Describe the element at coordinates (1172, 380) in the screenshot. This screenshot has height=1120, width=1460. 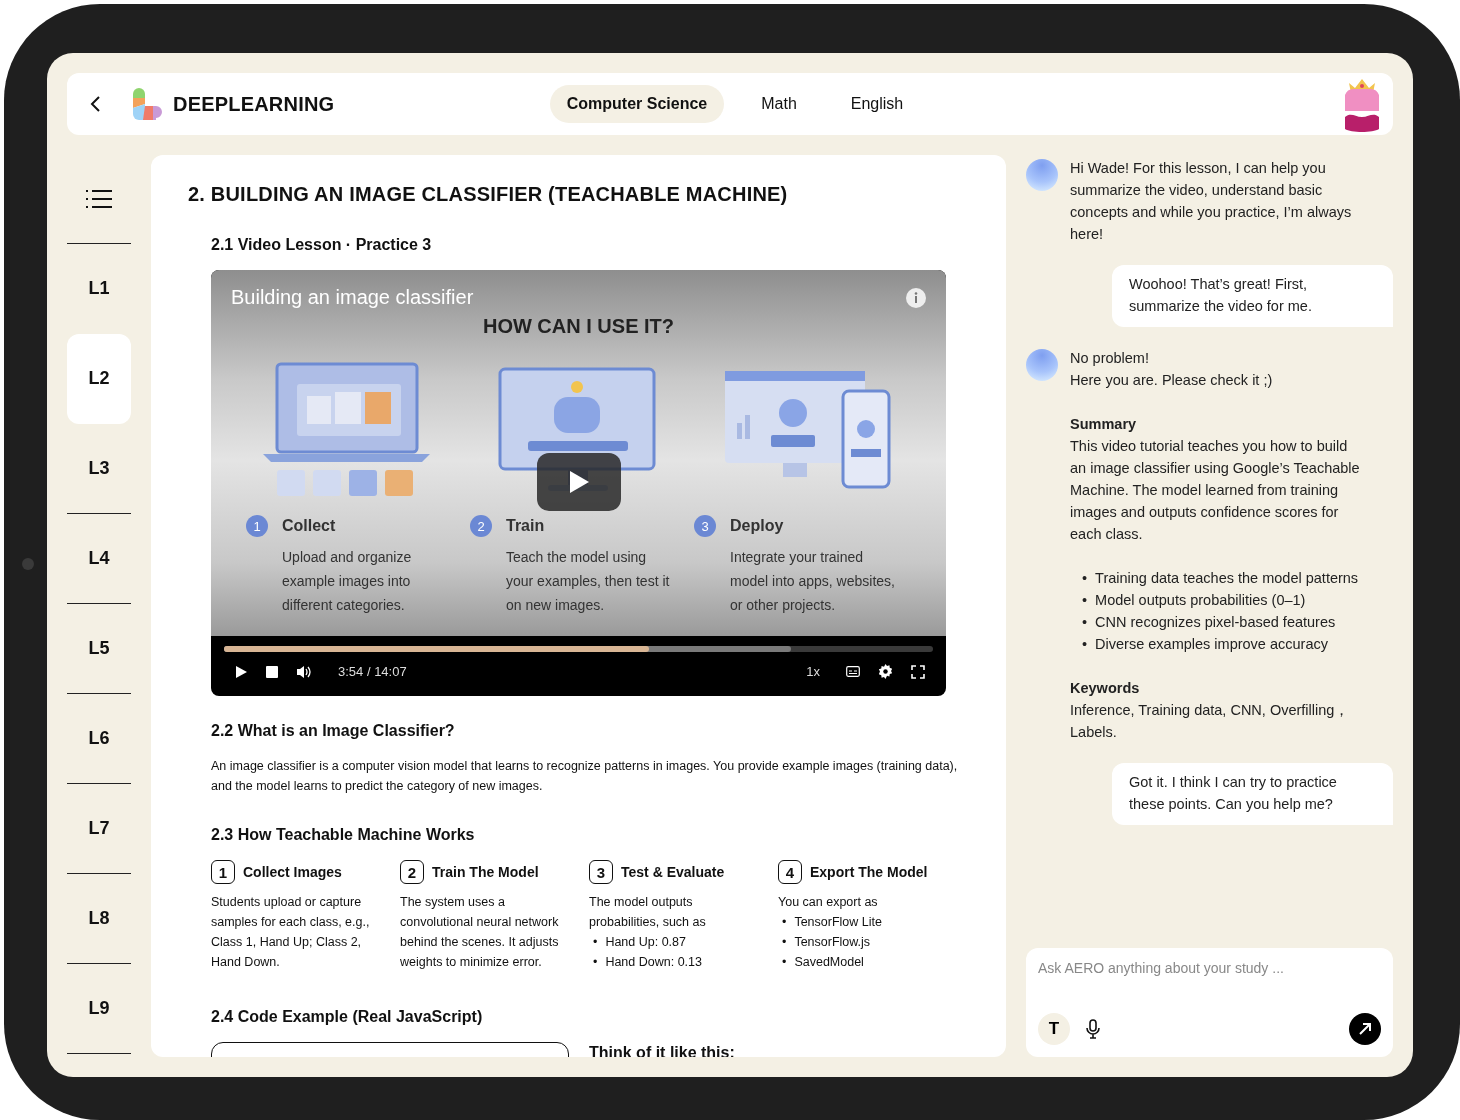
I see `chat-message: Here you are. Please check it ;)` at that location.